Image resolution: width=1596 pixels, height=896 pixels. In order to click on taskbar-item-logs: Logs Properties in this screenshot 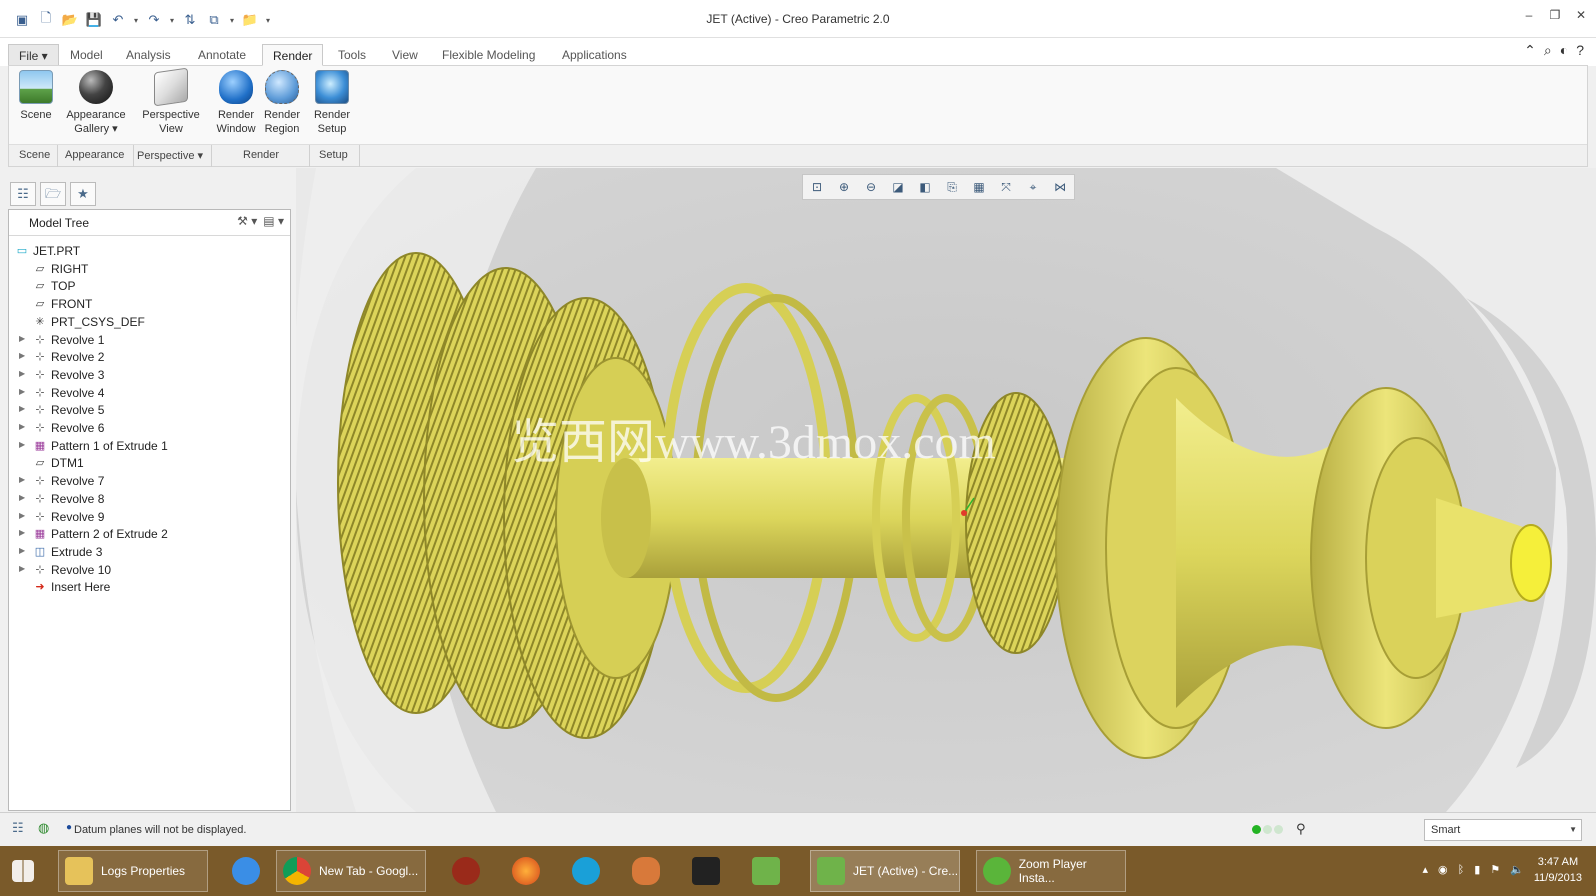, I will do `click(133, 871)`.